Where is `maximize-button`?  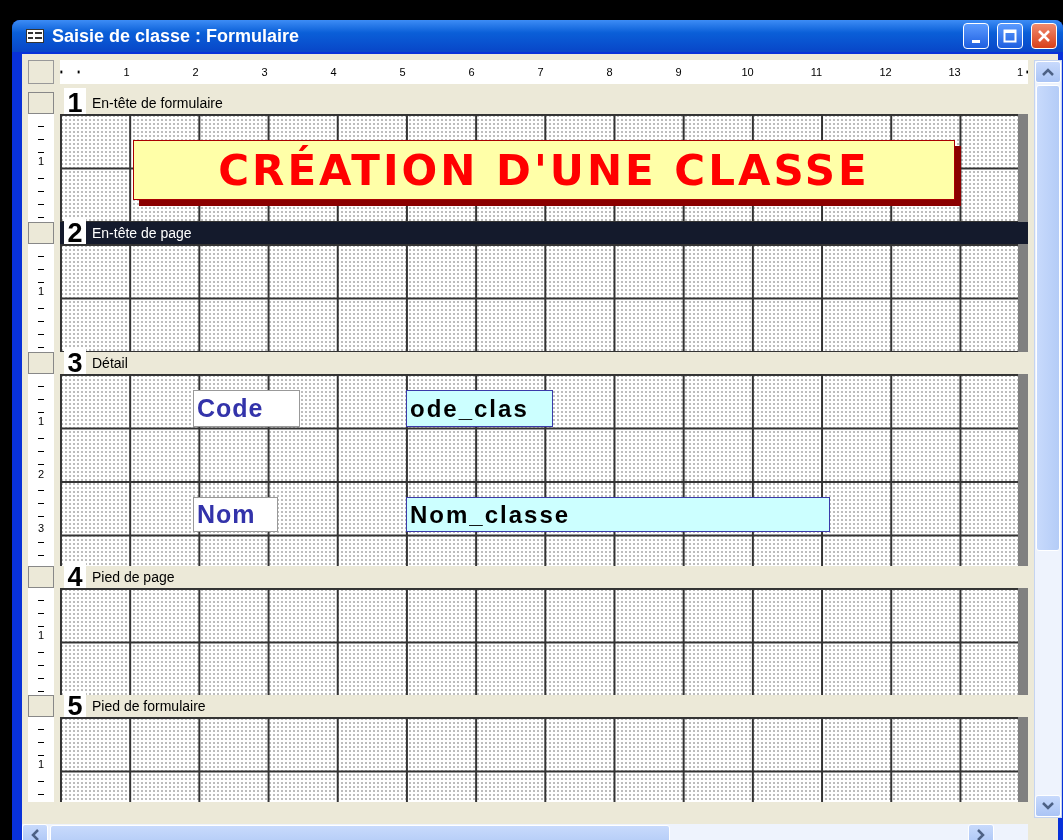
maximize-button is located at coordinates (1010, 36).